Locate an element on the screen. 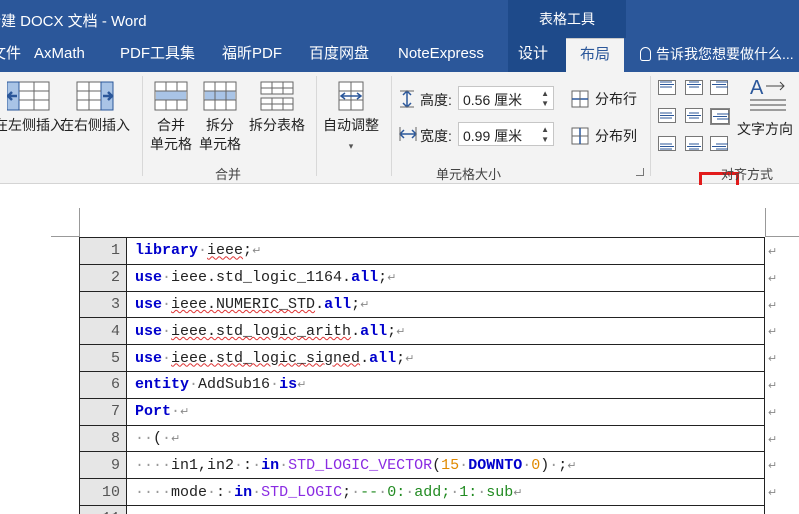  align-bottom-right-icon is located at coordinates (719, 143).